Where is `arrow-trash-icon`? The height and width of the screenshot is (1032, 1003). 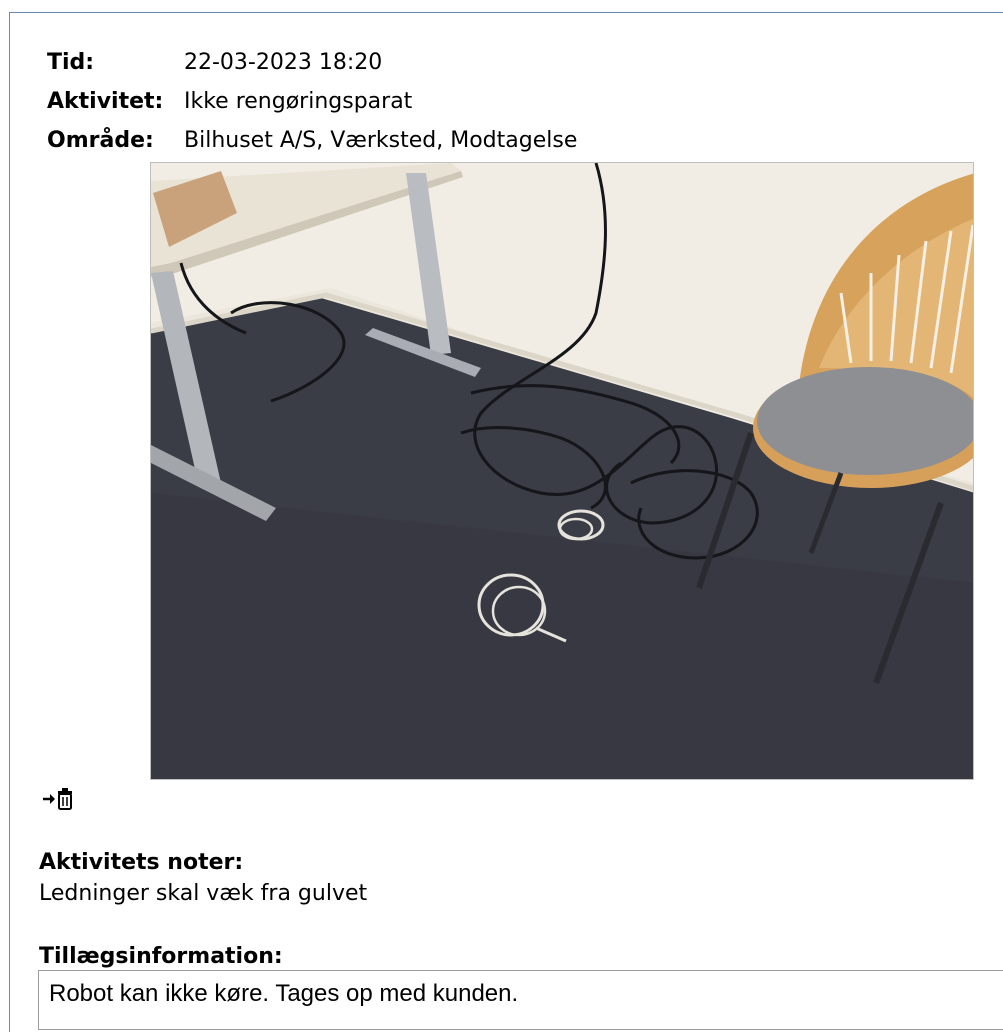
arrow-trash-icon is located at coordinates (57, 799).